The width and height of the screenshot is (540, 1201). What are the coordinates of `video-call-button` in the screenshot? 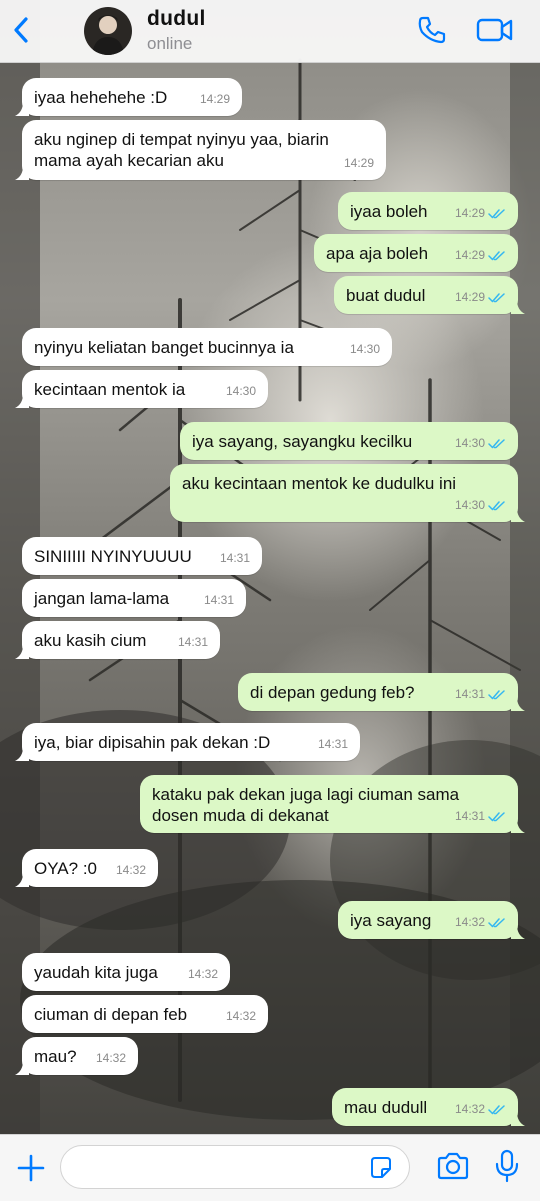 It's located at (495, 32).